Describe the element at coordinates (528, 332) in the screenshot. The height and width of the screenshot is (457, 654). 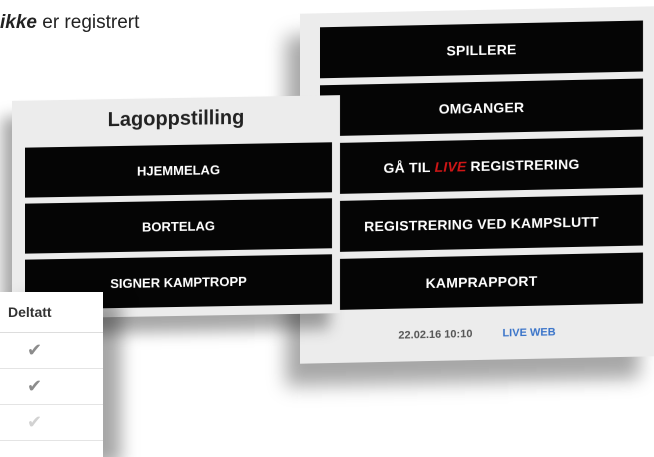
I see `live-web-link: LIVE WEB` at that location.